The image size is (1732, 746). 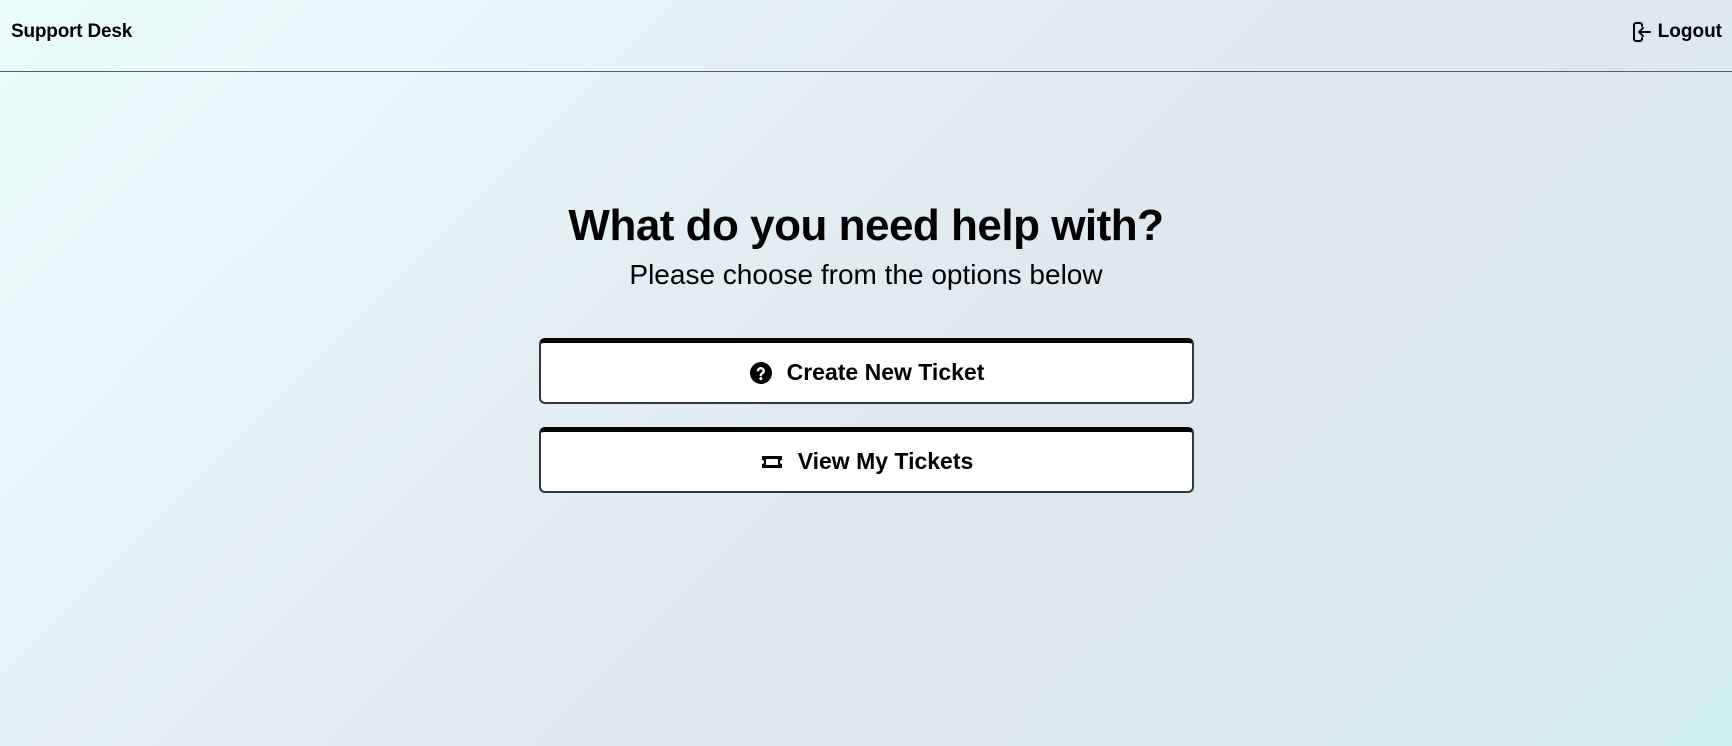 What do you see at coordinates (761, 373) in the screenshot?
I see `question-circle-icon` at bounding box center [761, 373].